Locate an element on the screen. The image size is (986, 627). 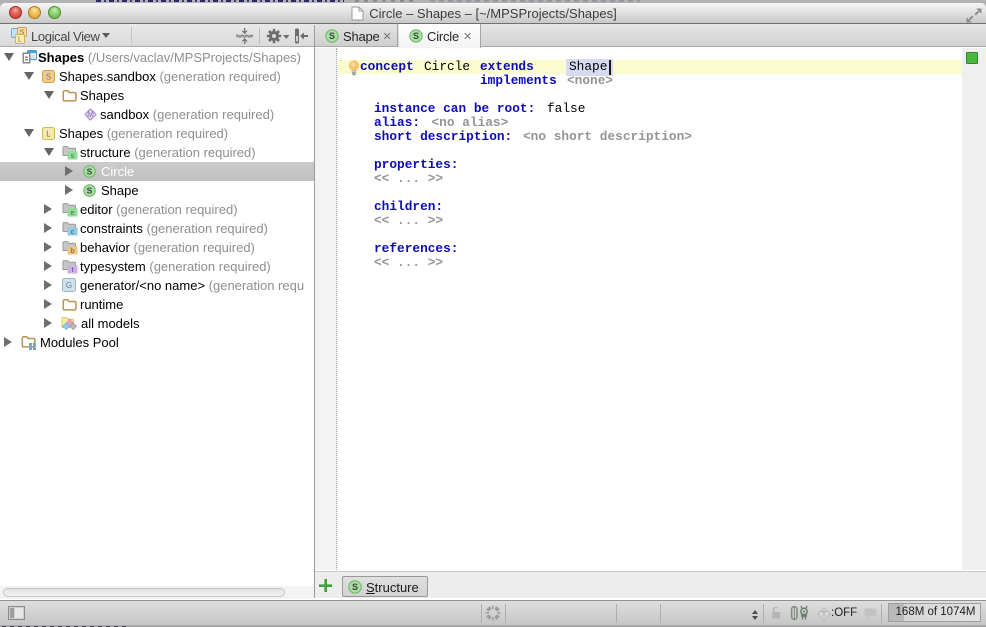
svg-text: c is located at coordinates (73, 231).